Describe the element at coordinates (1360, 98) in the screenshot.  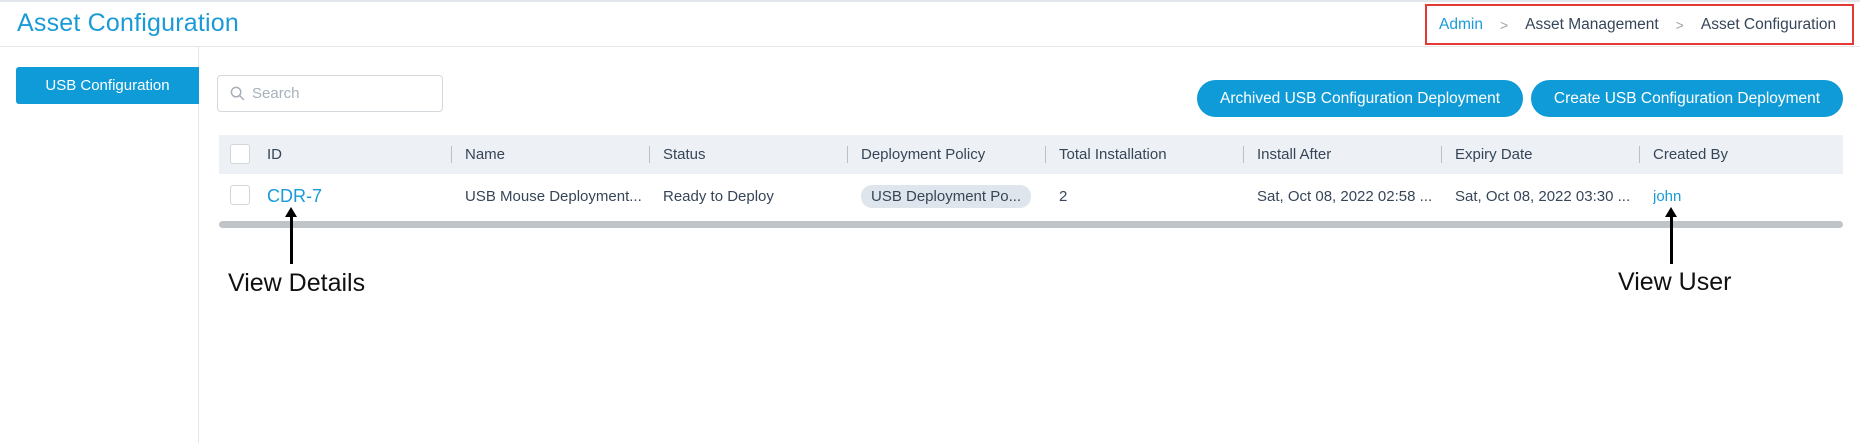
I see `archived-usb-configuration-deployment-button: Archived USB Configuration Deployment` at that location.